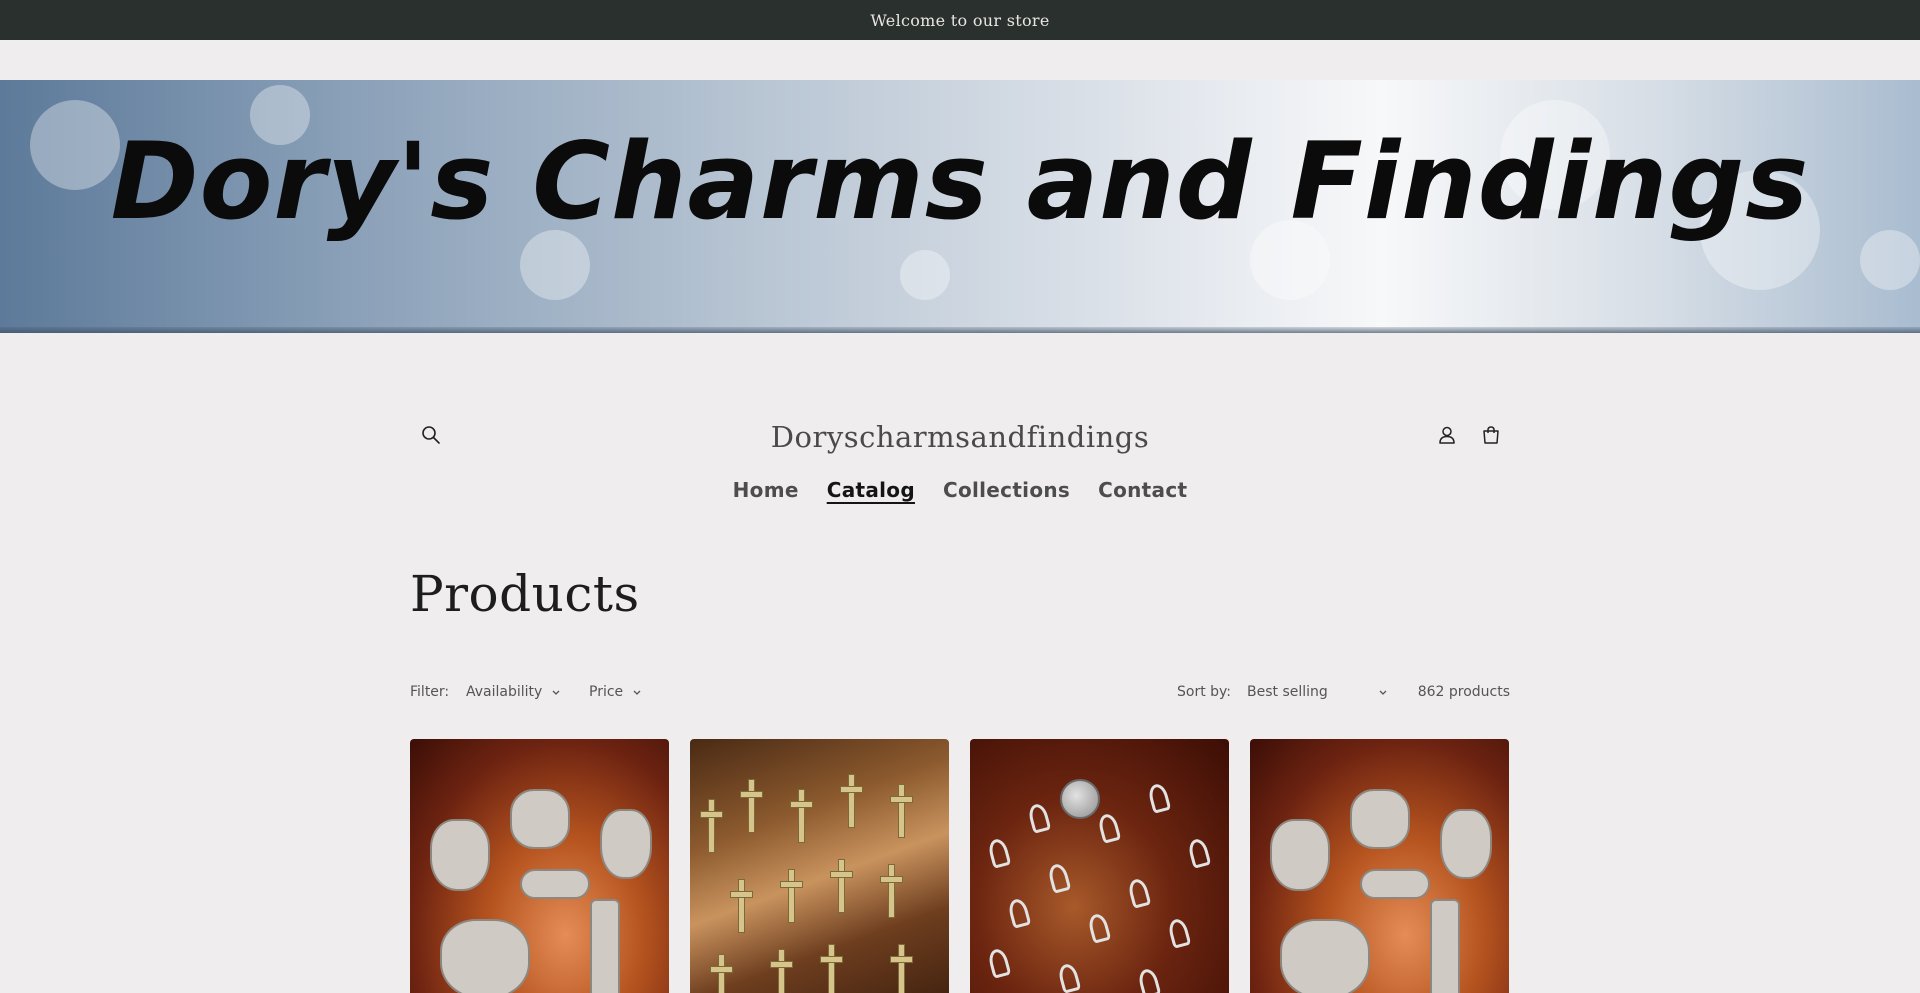 The image size is (1920, 993). What do you see at coordinates (1204, 692) in the screenshot?
I see `sort-label: Sort by:` at bounding box center [1204, 692].